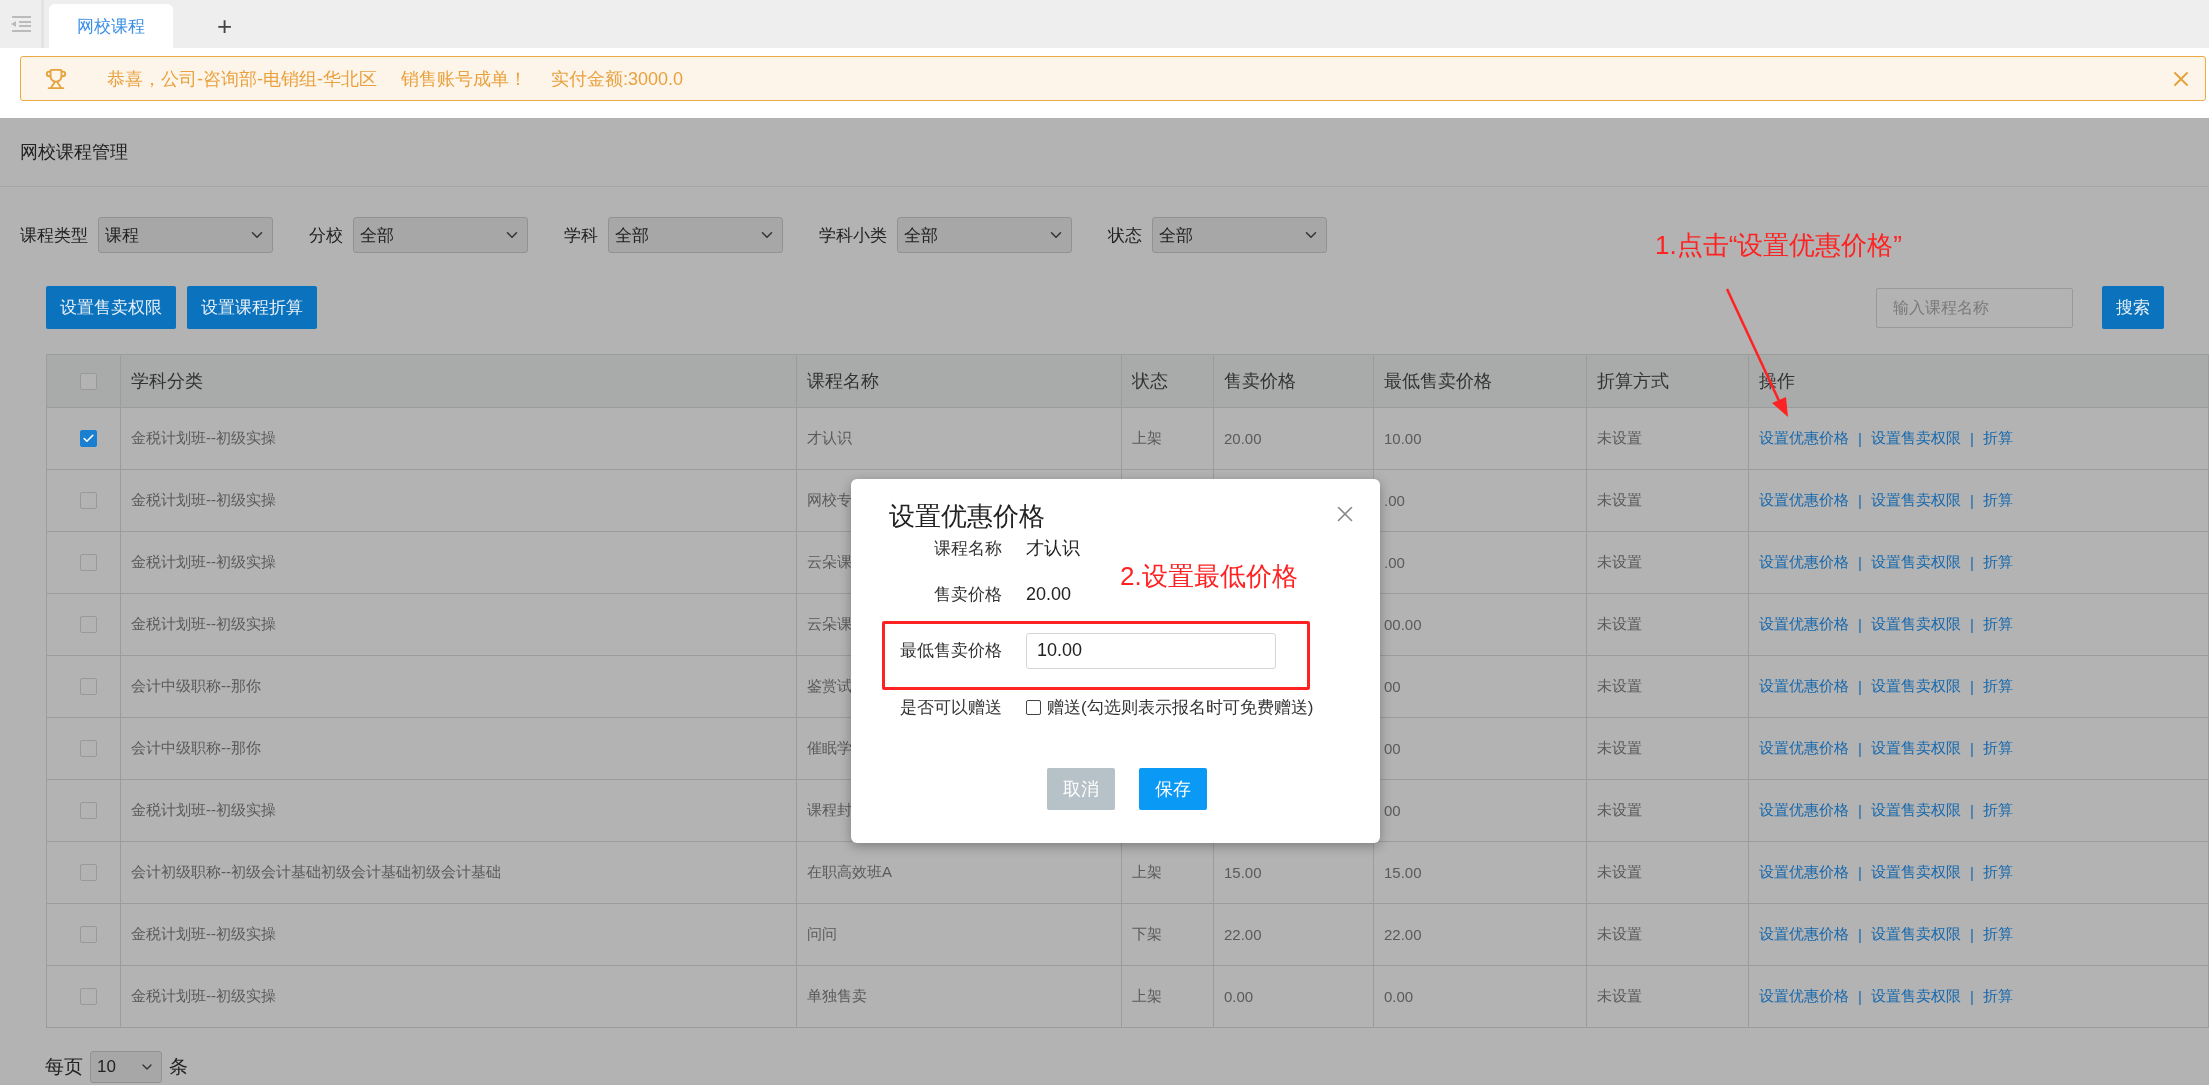  What do you see at coordinates (252, 307) in the screenshot?
I see `action-button: 设置课程折算` at bounding box center [252, 307].